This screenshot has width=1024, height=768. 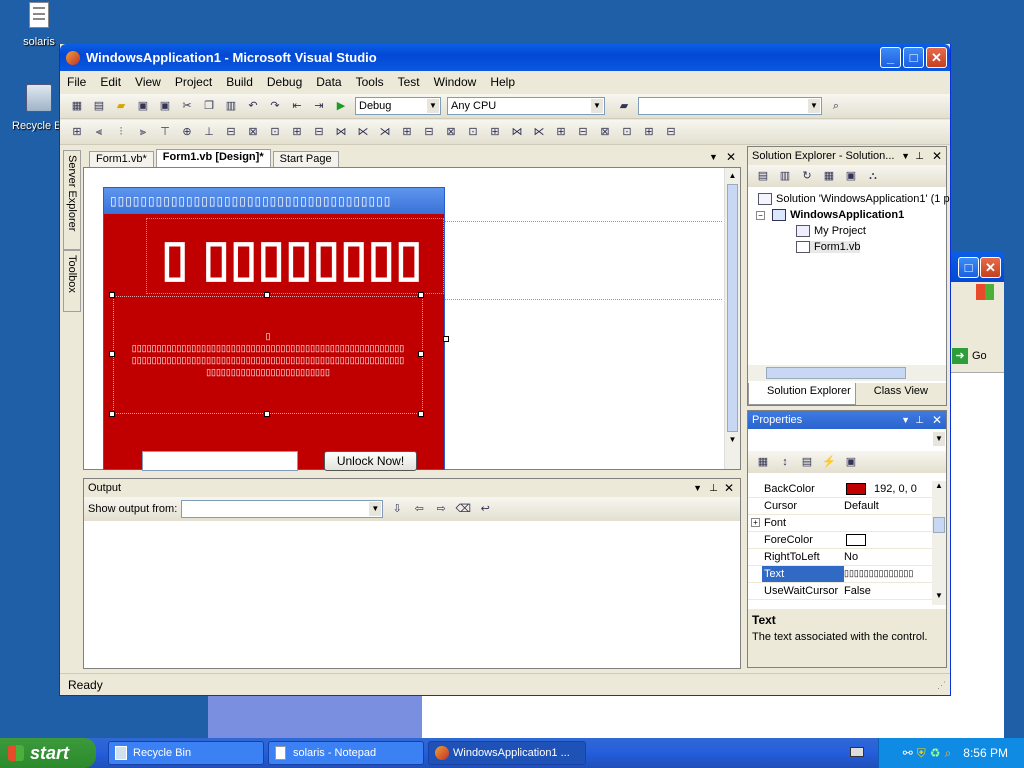 I want to click on doc-tab-dropdown-icon: ▼, so click(x=713, y=157).